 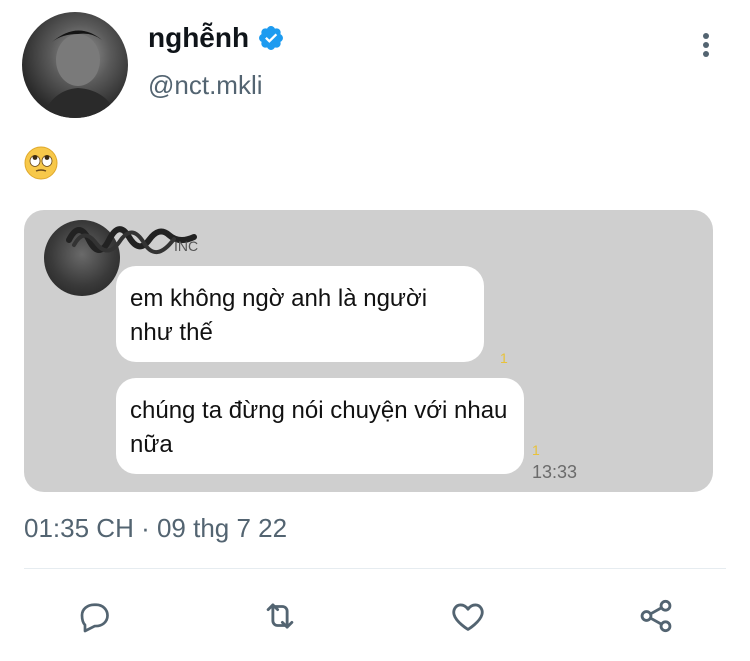 What do you see at coordinates (271, 38) in the screenshot?
I see `verified-badge-icon` at bounding box center [271, 38].